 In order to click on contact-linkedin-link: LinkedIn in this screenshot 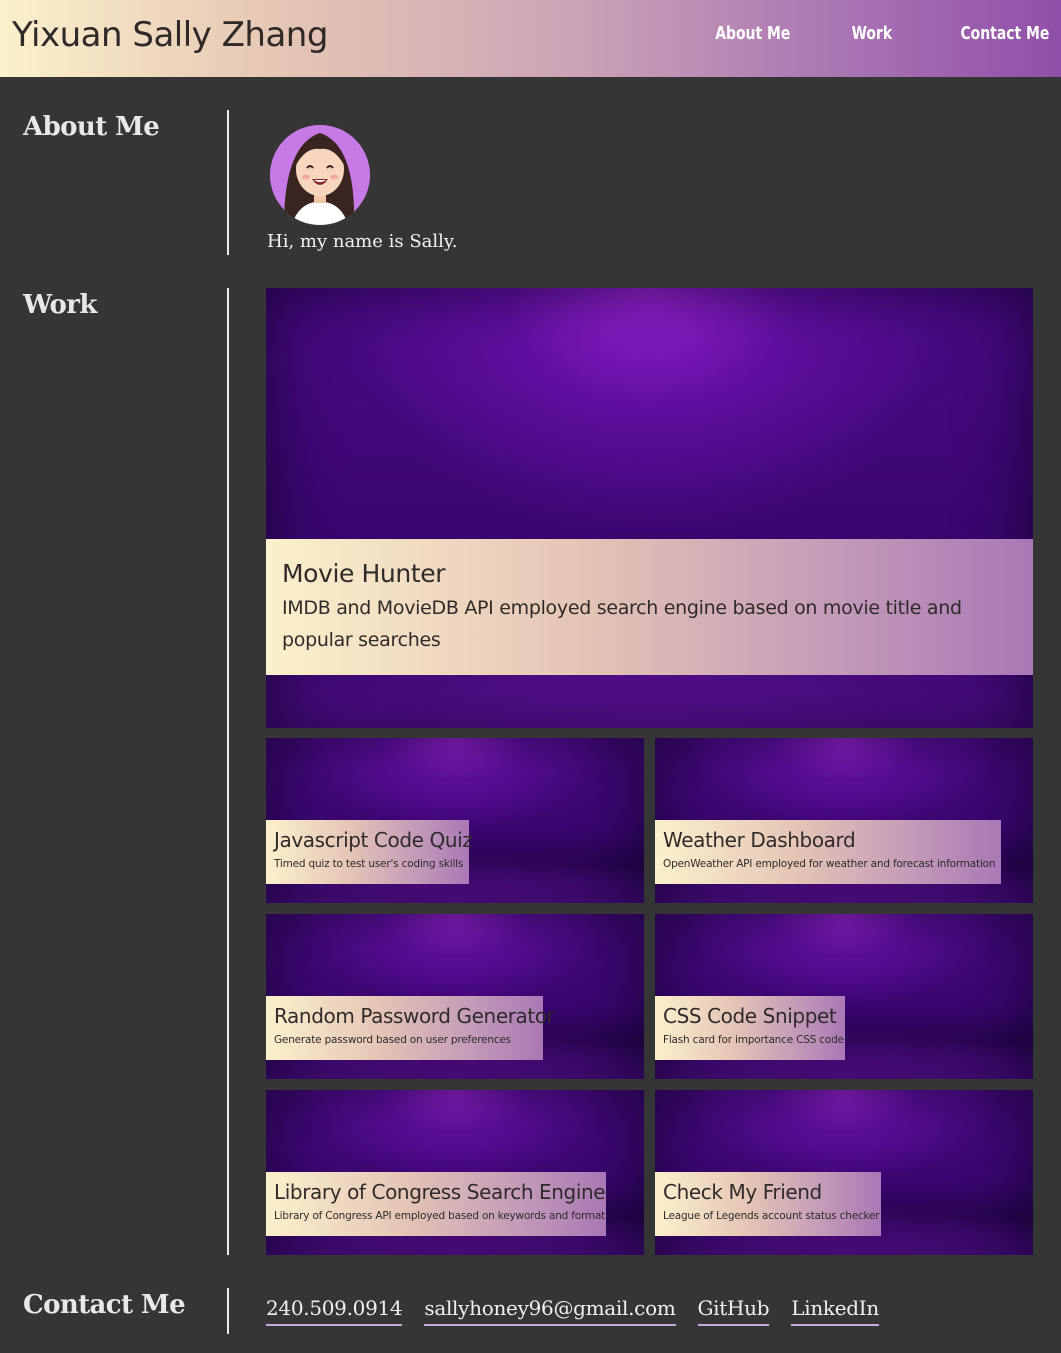, I will do `click(835, 1311)`.